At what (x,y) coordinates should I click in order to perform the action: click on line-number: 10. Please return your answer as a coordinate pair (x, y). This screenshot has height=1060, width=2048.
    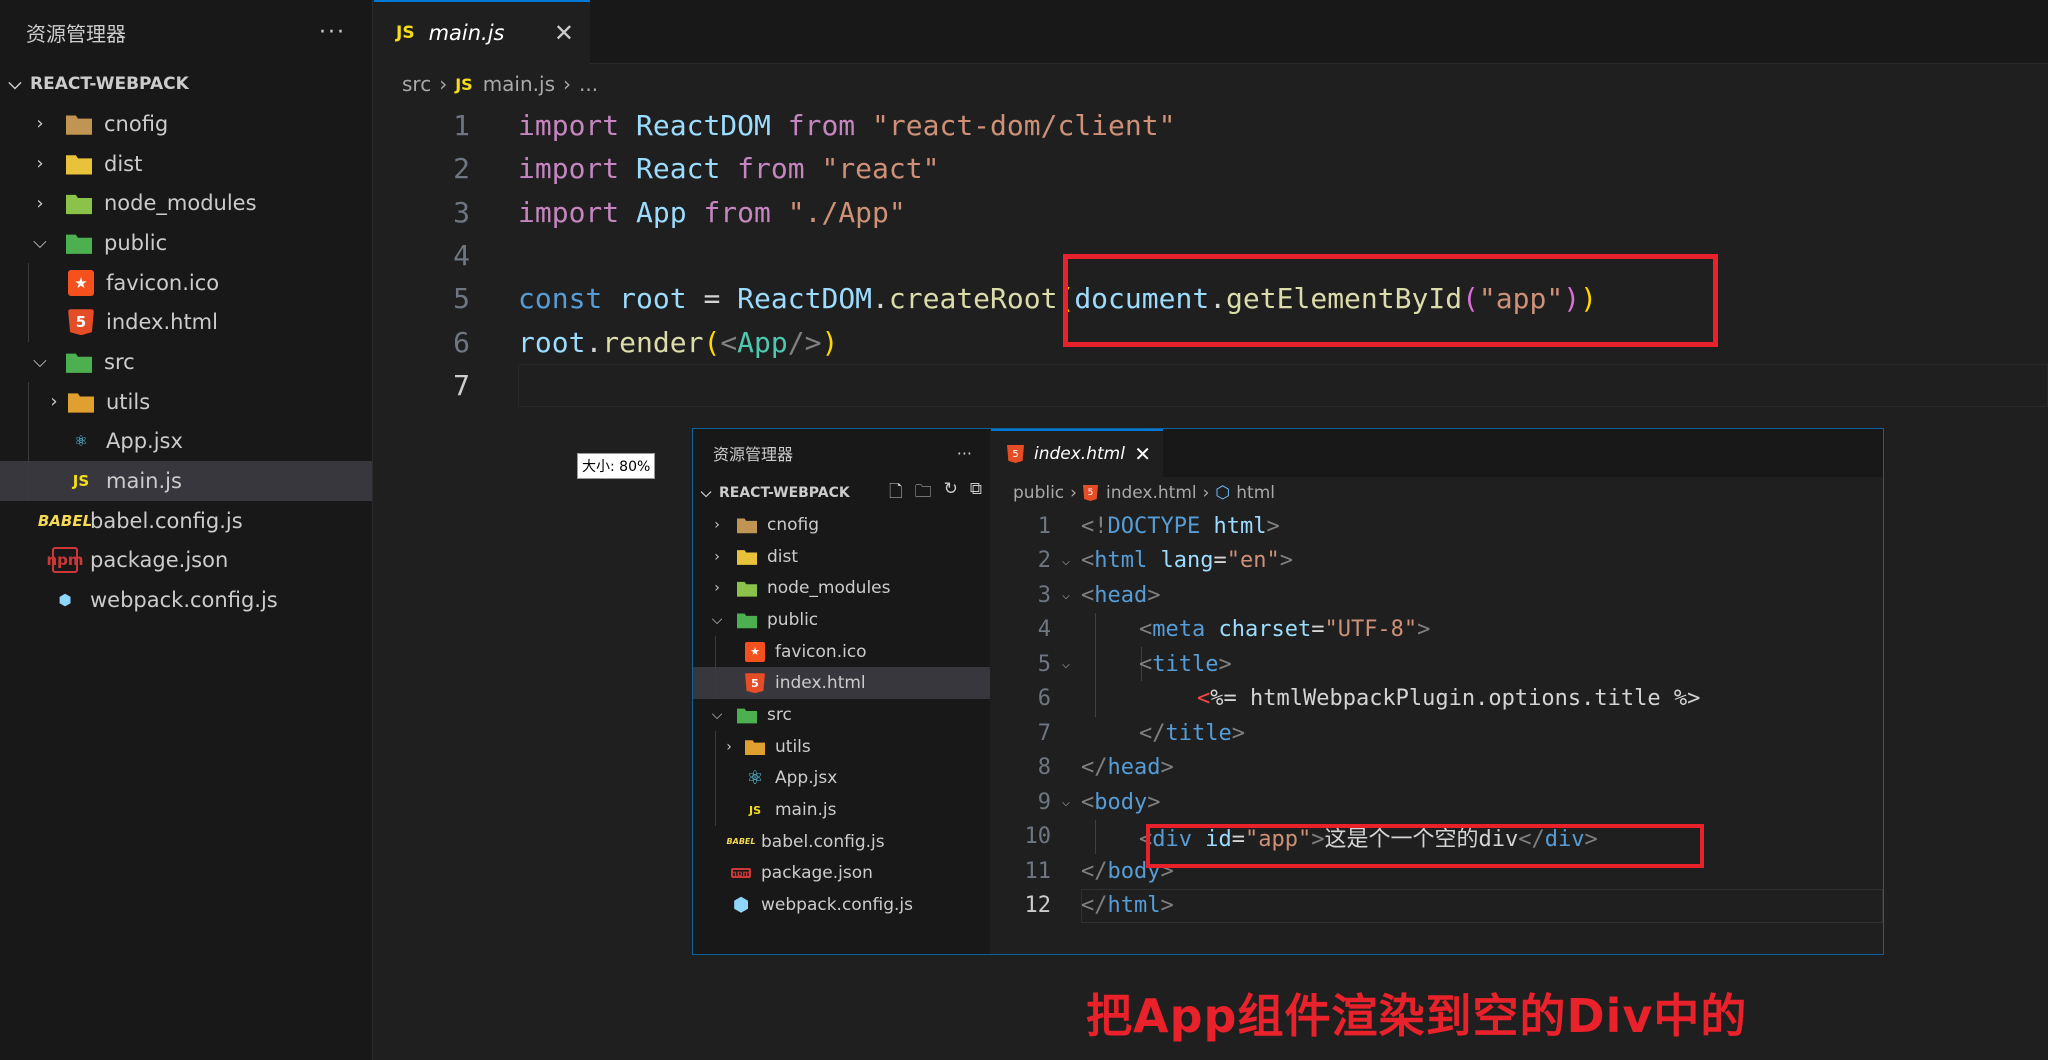
    Looking at the image, I should click on (1038, 837).